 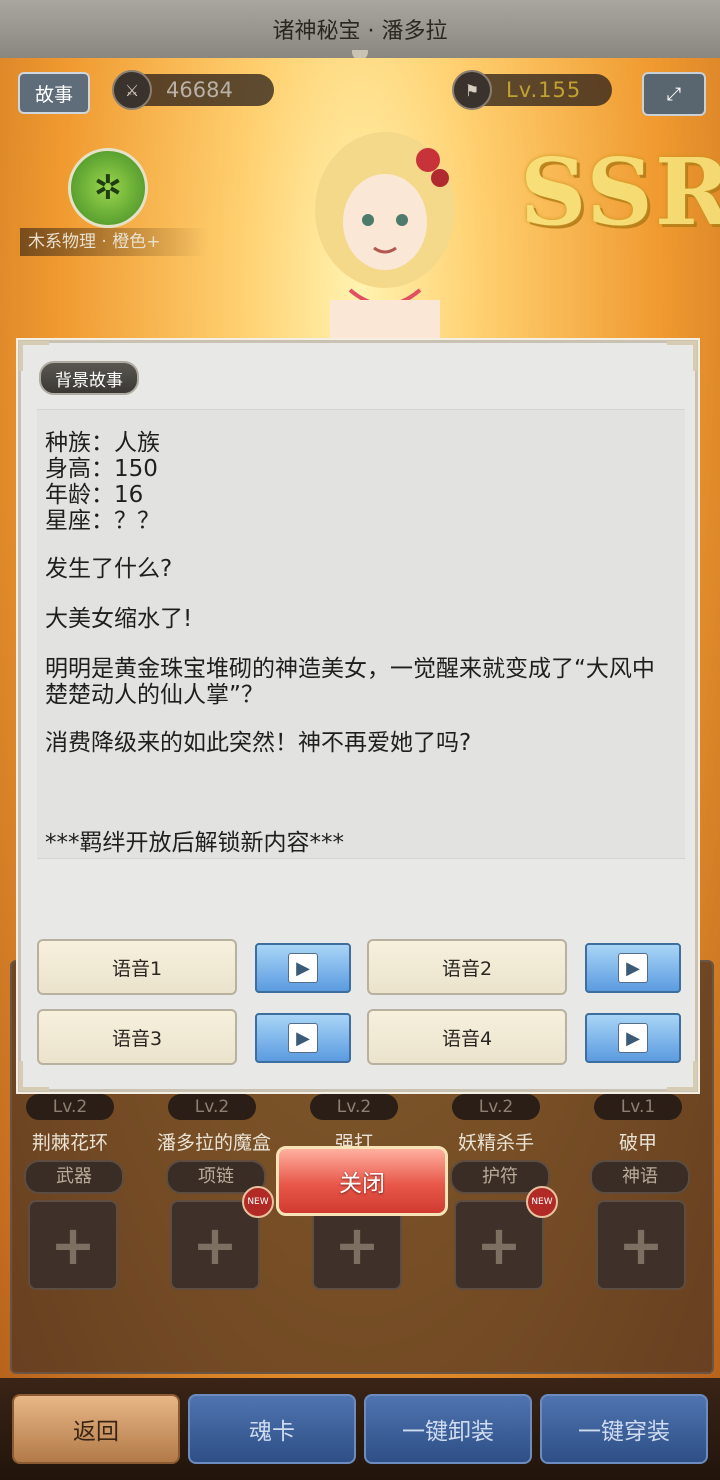 I want to click on voice-4-button: 语音4, so click(x=467, y=1037).